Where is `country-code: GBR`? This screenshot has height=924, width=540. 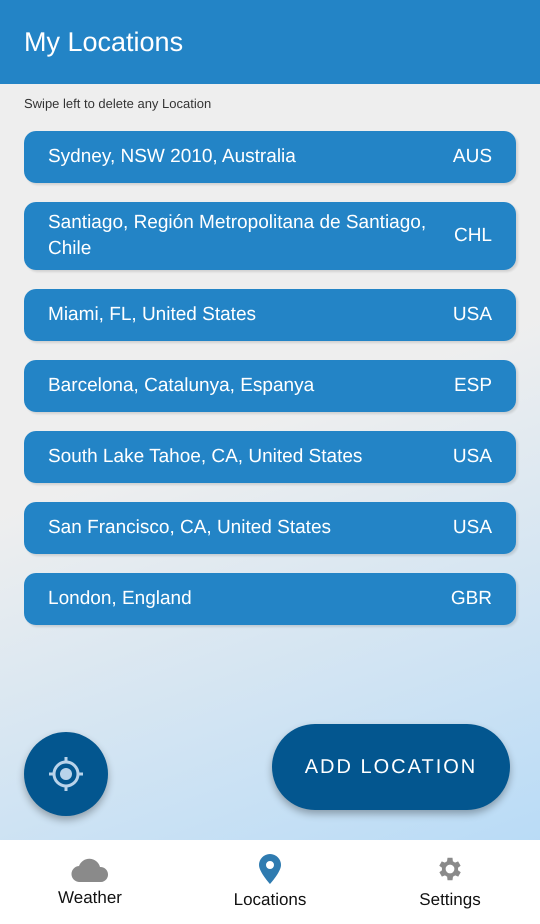 country-code: GBR is located at coordinates (471, 599).